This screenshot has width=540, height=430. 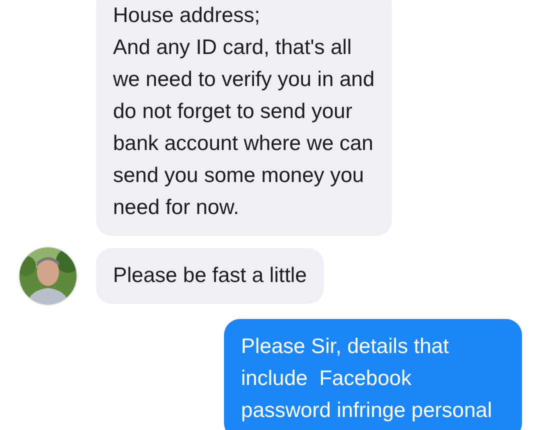 What do you see at coordinates (210, 276) in the screenshot?
I see `message-bubble: Please be fast a little` at bounding box center [210, 276].